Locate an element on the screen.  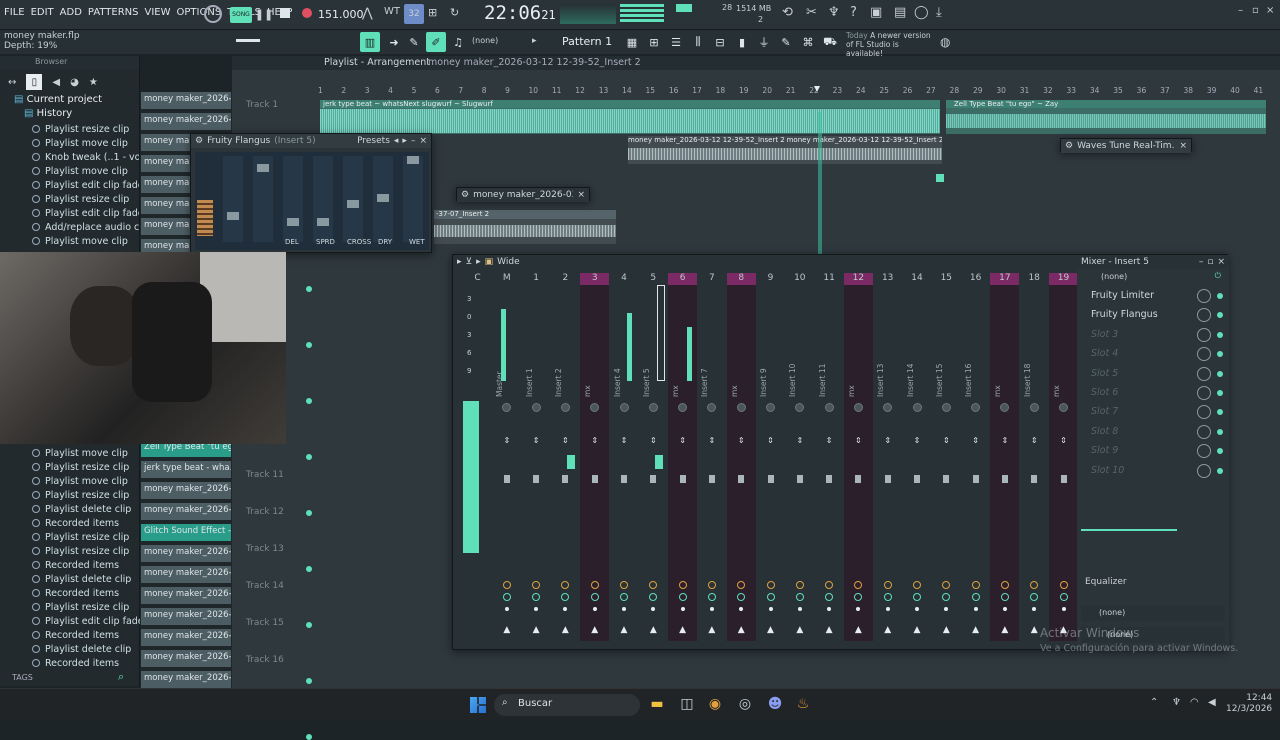
song-mode-toggle: SONG is located at coordinates (241, 15).